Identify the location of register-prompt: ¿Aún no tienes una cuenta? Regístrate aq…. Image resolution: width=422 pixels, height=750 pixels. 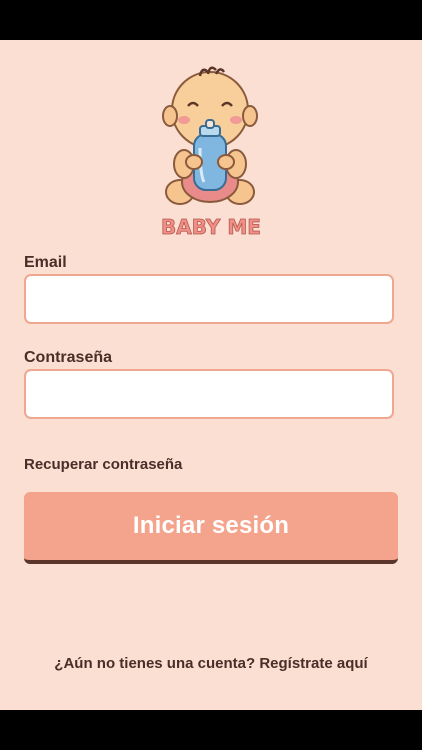
(211, 663).